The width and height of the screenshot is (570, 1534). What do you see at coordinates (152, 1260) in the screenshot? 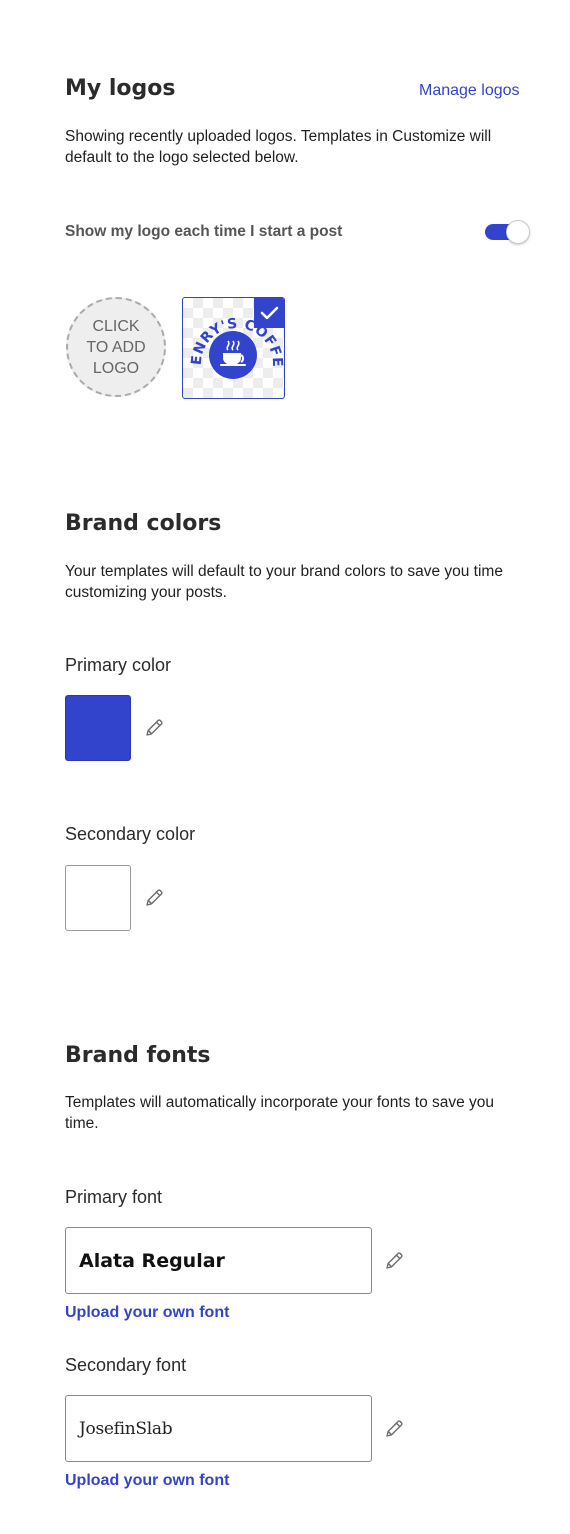
I see `primary-font-value: Alata Regular` at bounding box center [152, 1260].